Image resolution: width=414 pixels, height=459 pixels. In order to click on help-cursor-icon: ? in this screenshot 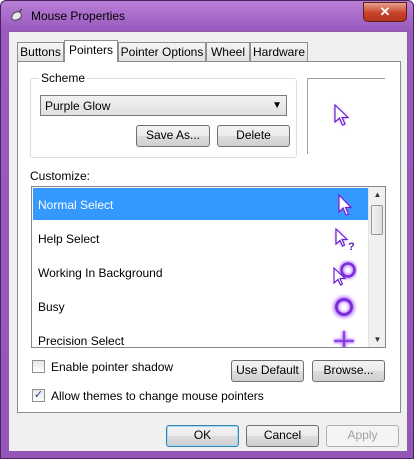, I will do `click(345, 239)`.